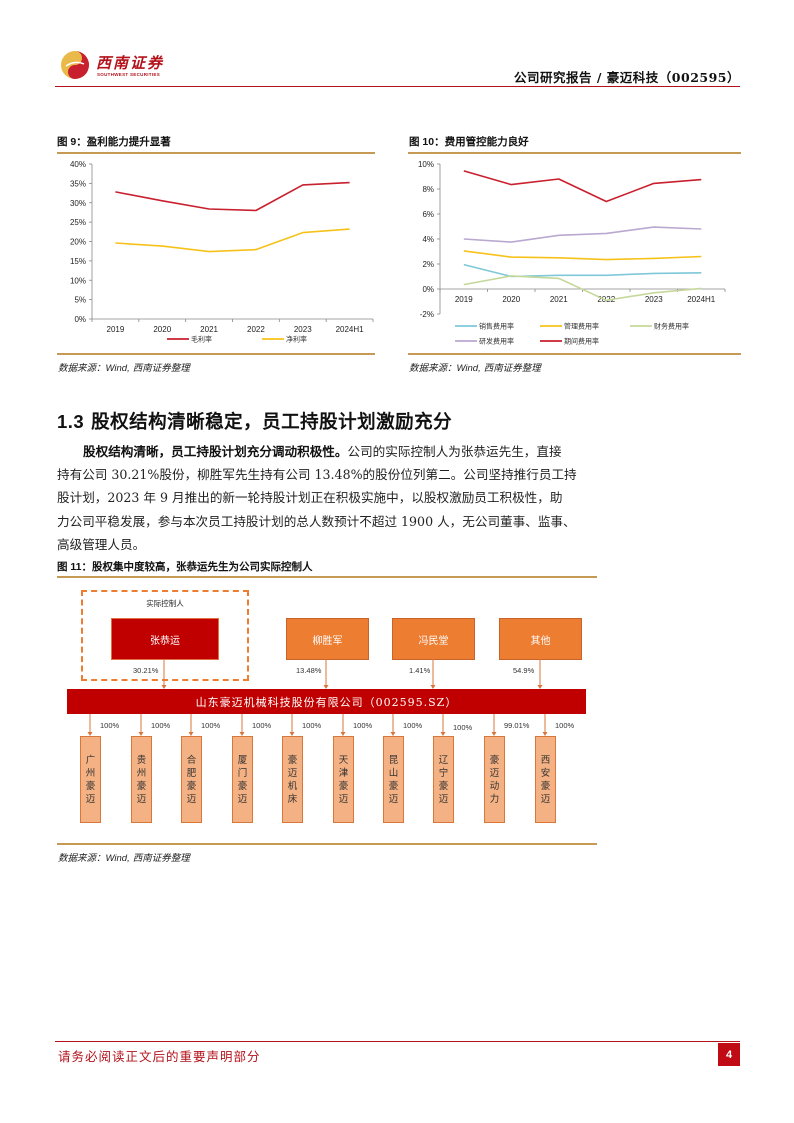  What do you see at coordinates (256, 329) in the screenshot?
I see `x-tick-label: 2022` at bounding box center [256, 329].